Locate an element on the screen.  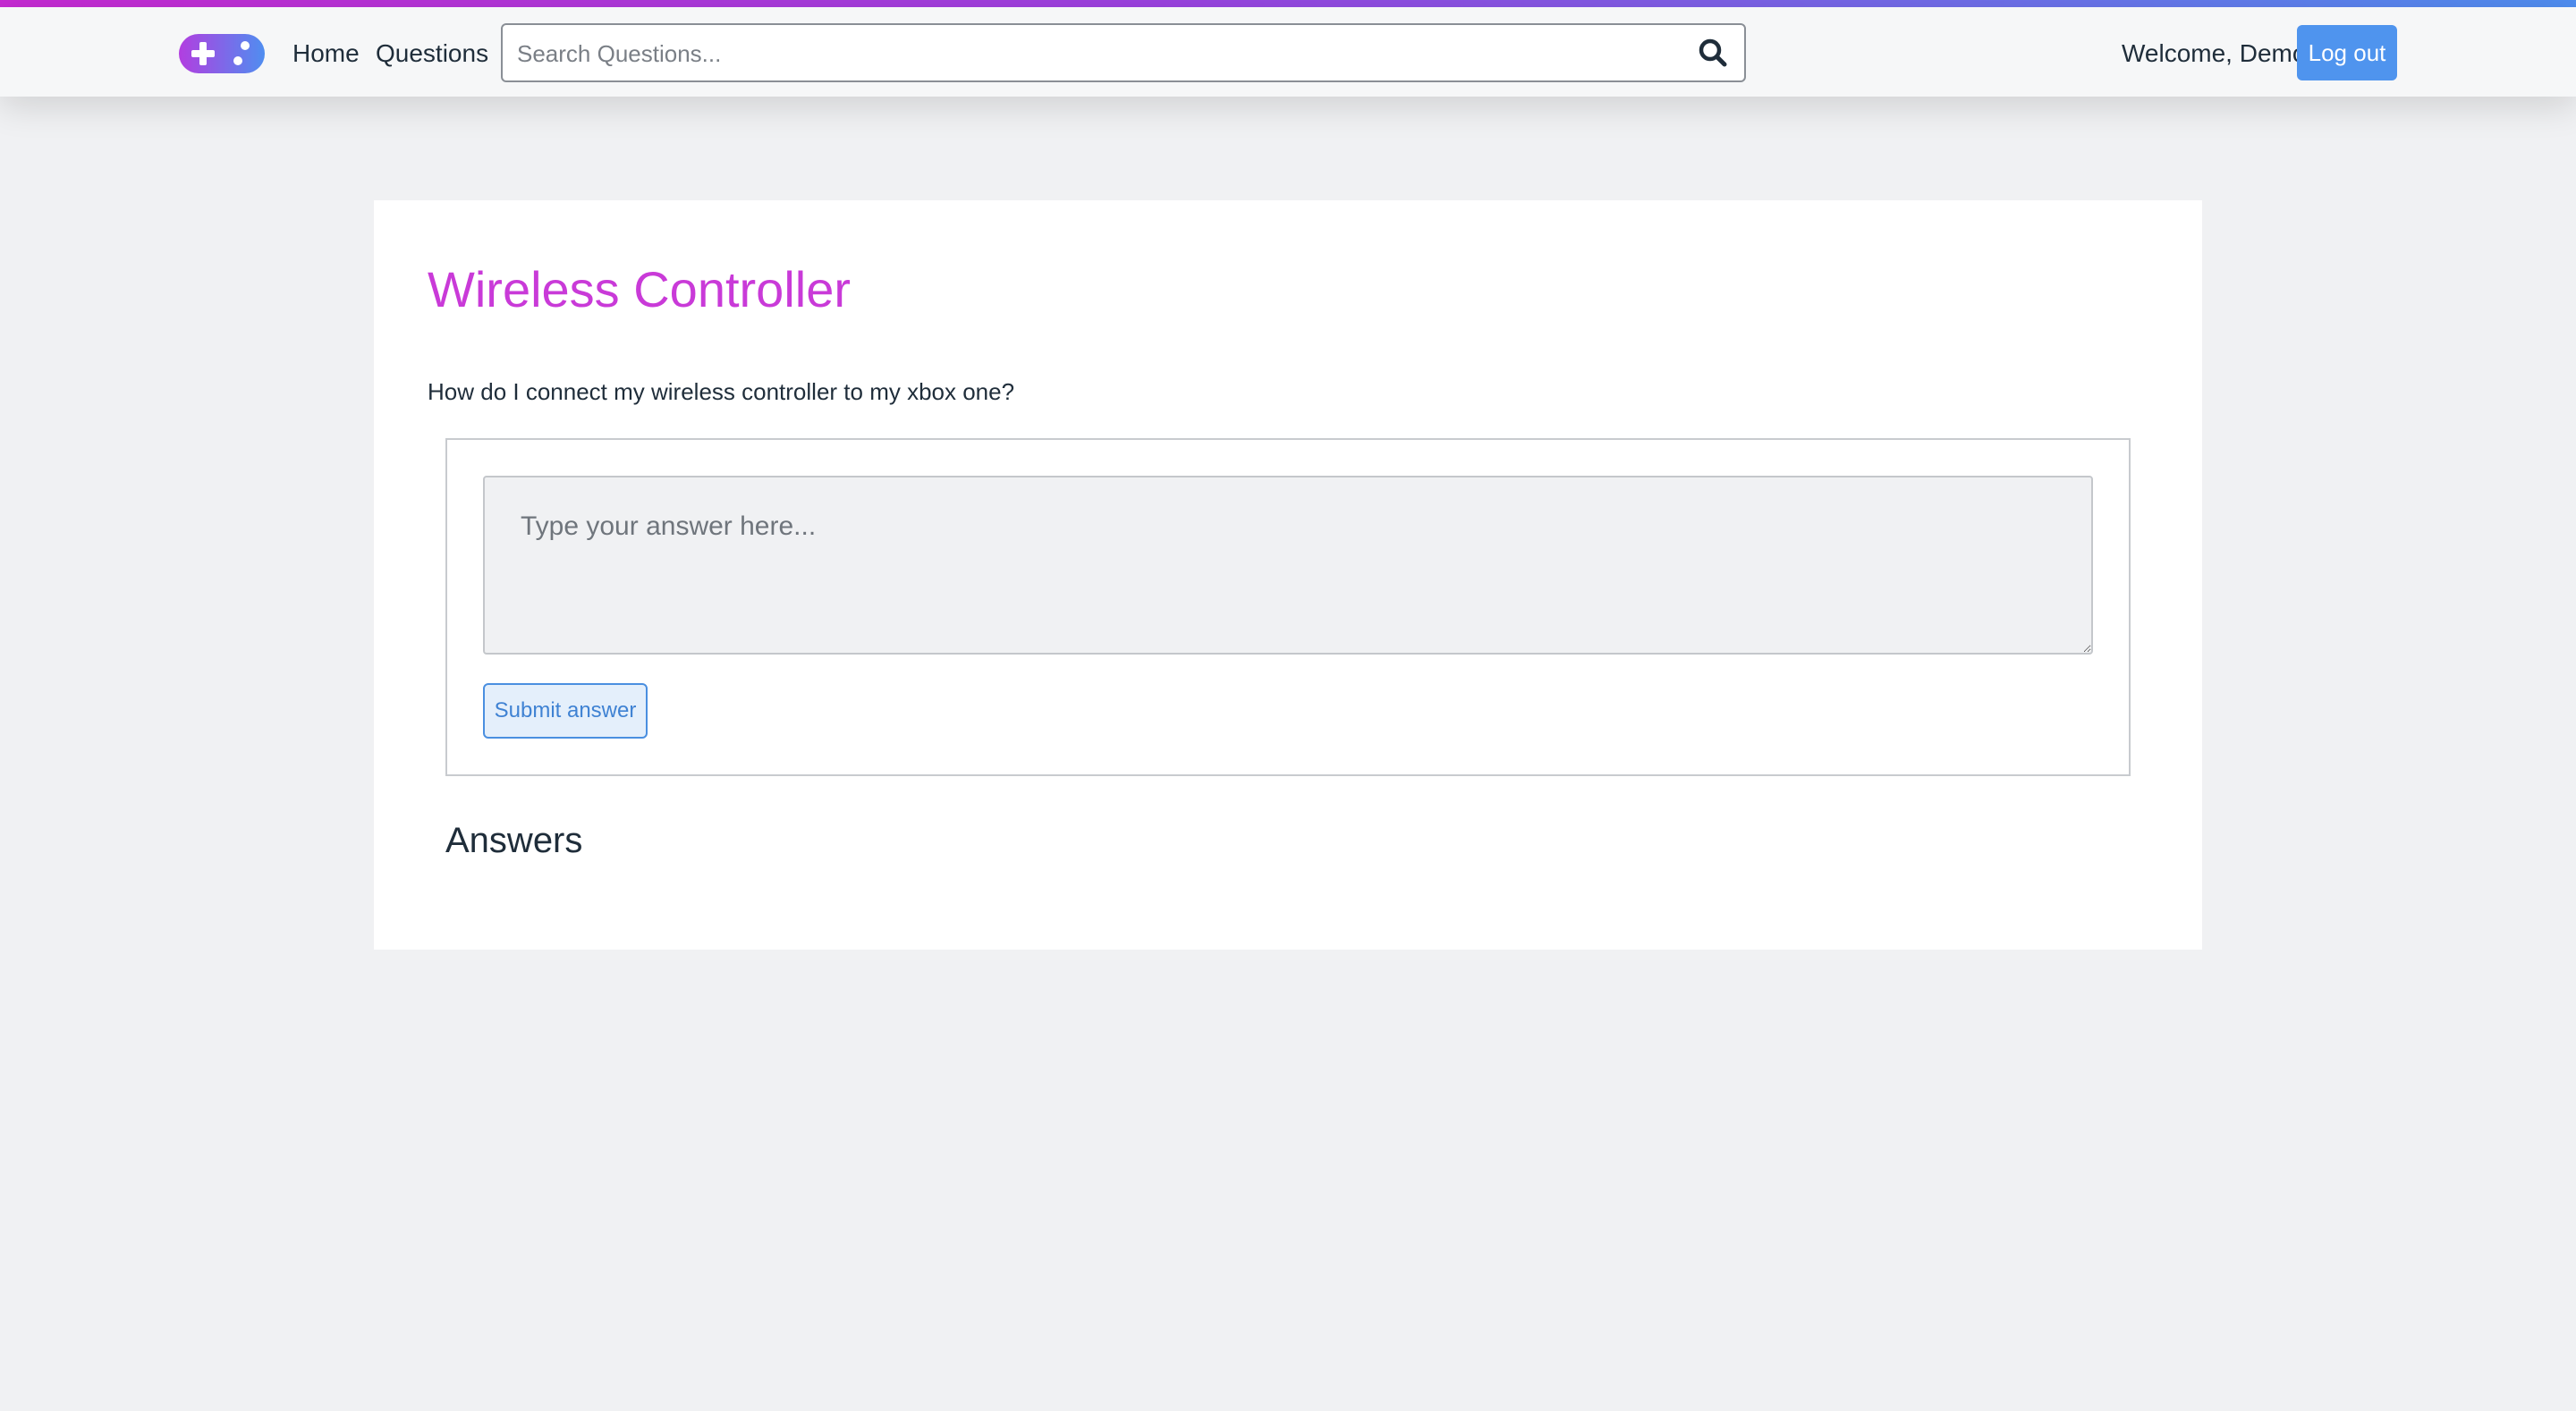
submit-answer-button: Submit answer is located at coordinates (565, 711).